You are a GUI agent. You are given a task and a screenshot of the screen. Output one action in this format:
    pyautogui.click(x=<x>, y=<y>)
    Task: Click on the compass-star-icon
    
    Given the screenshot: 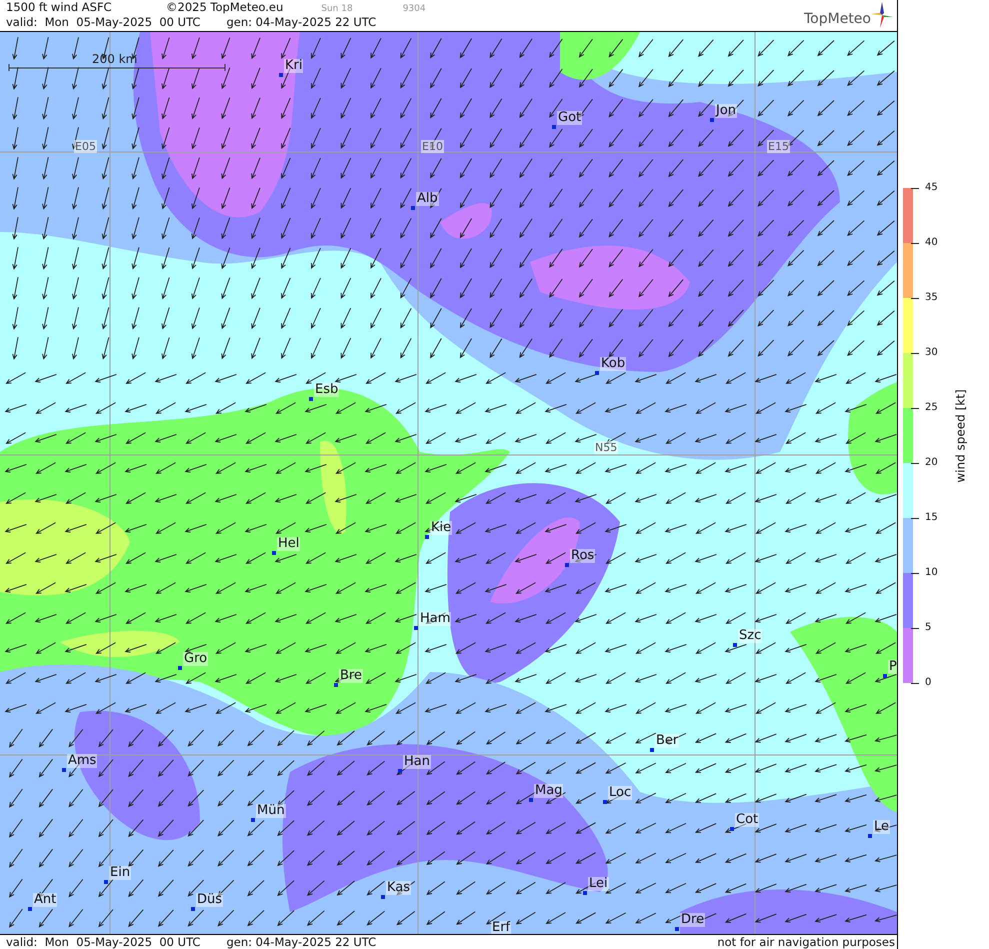 What is the action you would take?
    pyautogui.click(x=882, y=15)
    